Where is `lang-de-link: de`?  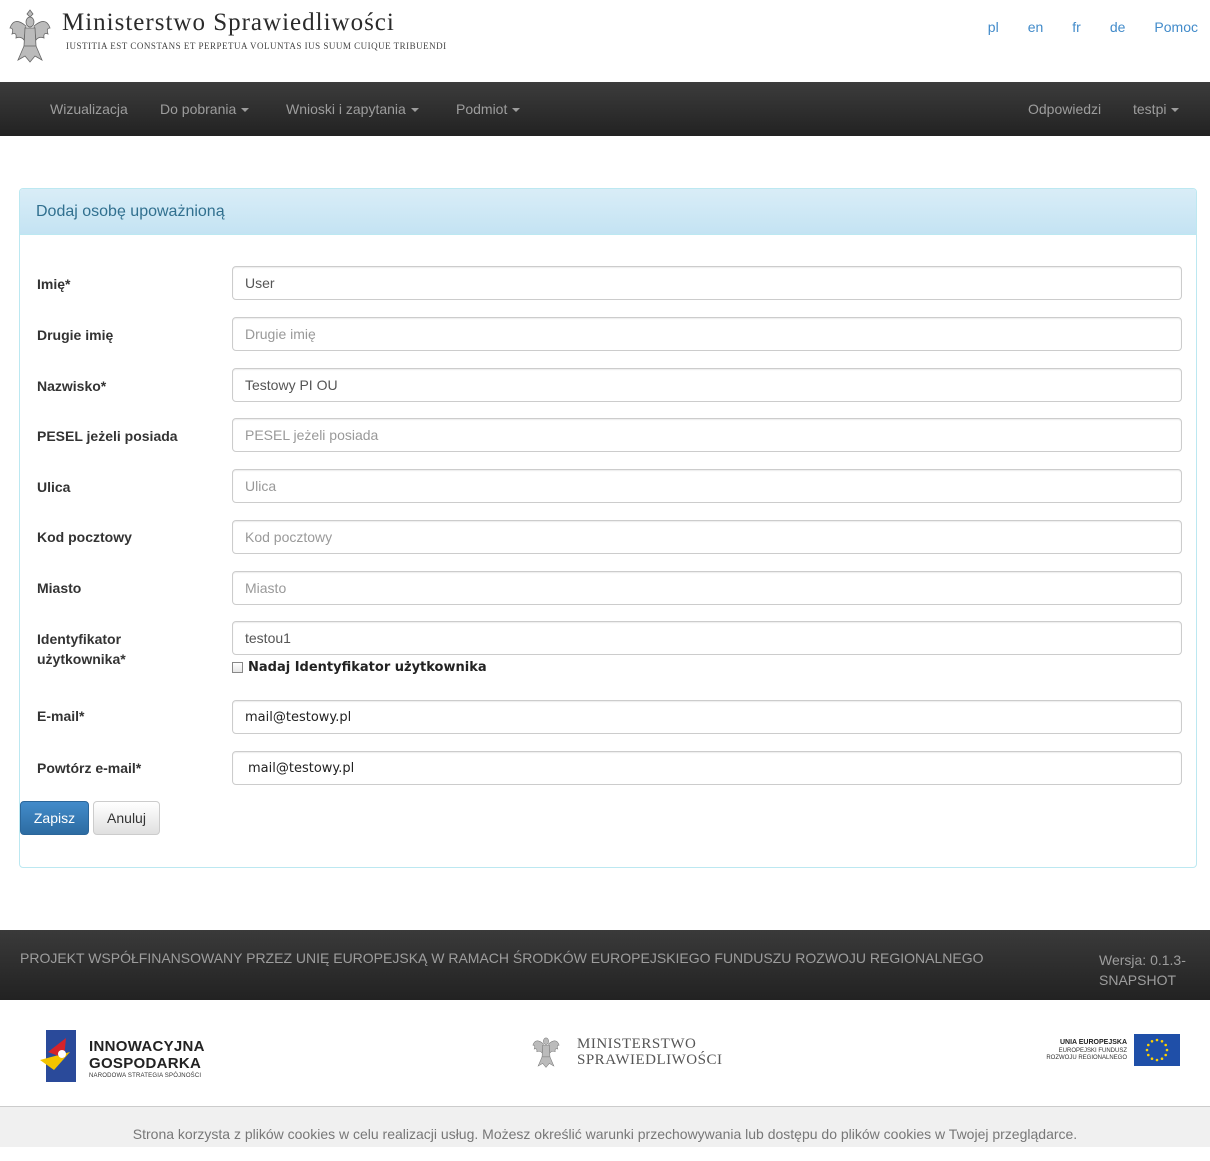 lang-de-link: de is located at coordinates (1118, 27).